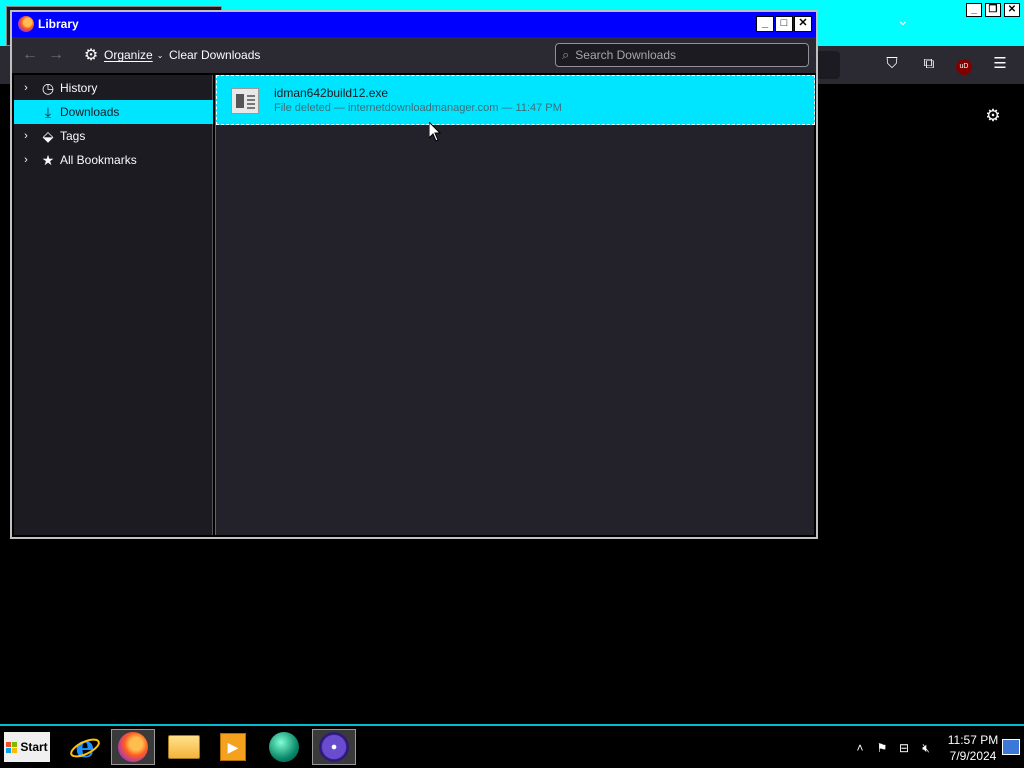  I want to click on file-explorer-icon, so click(184, 747).